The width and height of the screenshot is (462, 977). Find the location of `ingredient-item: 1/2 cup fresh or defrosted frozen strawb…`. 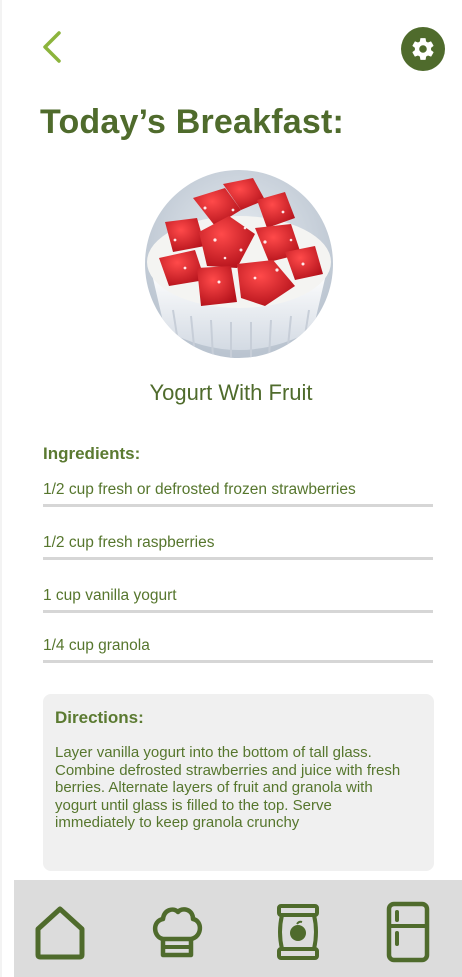

ingredient-item: 1/2 cup fresh or defrosted frozen strawb… is located at coordinates (238, 490).